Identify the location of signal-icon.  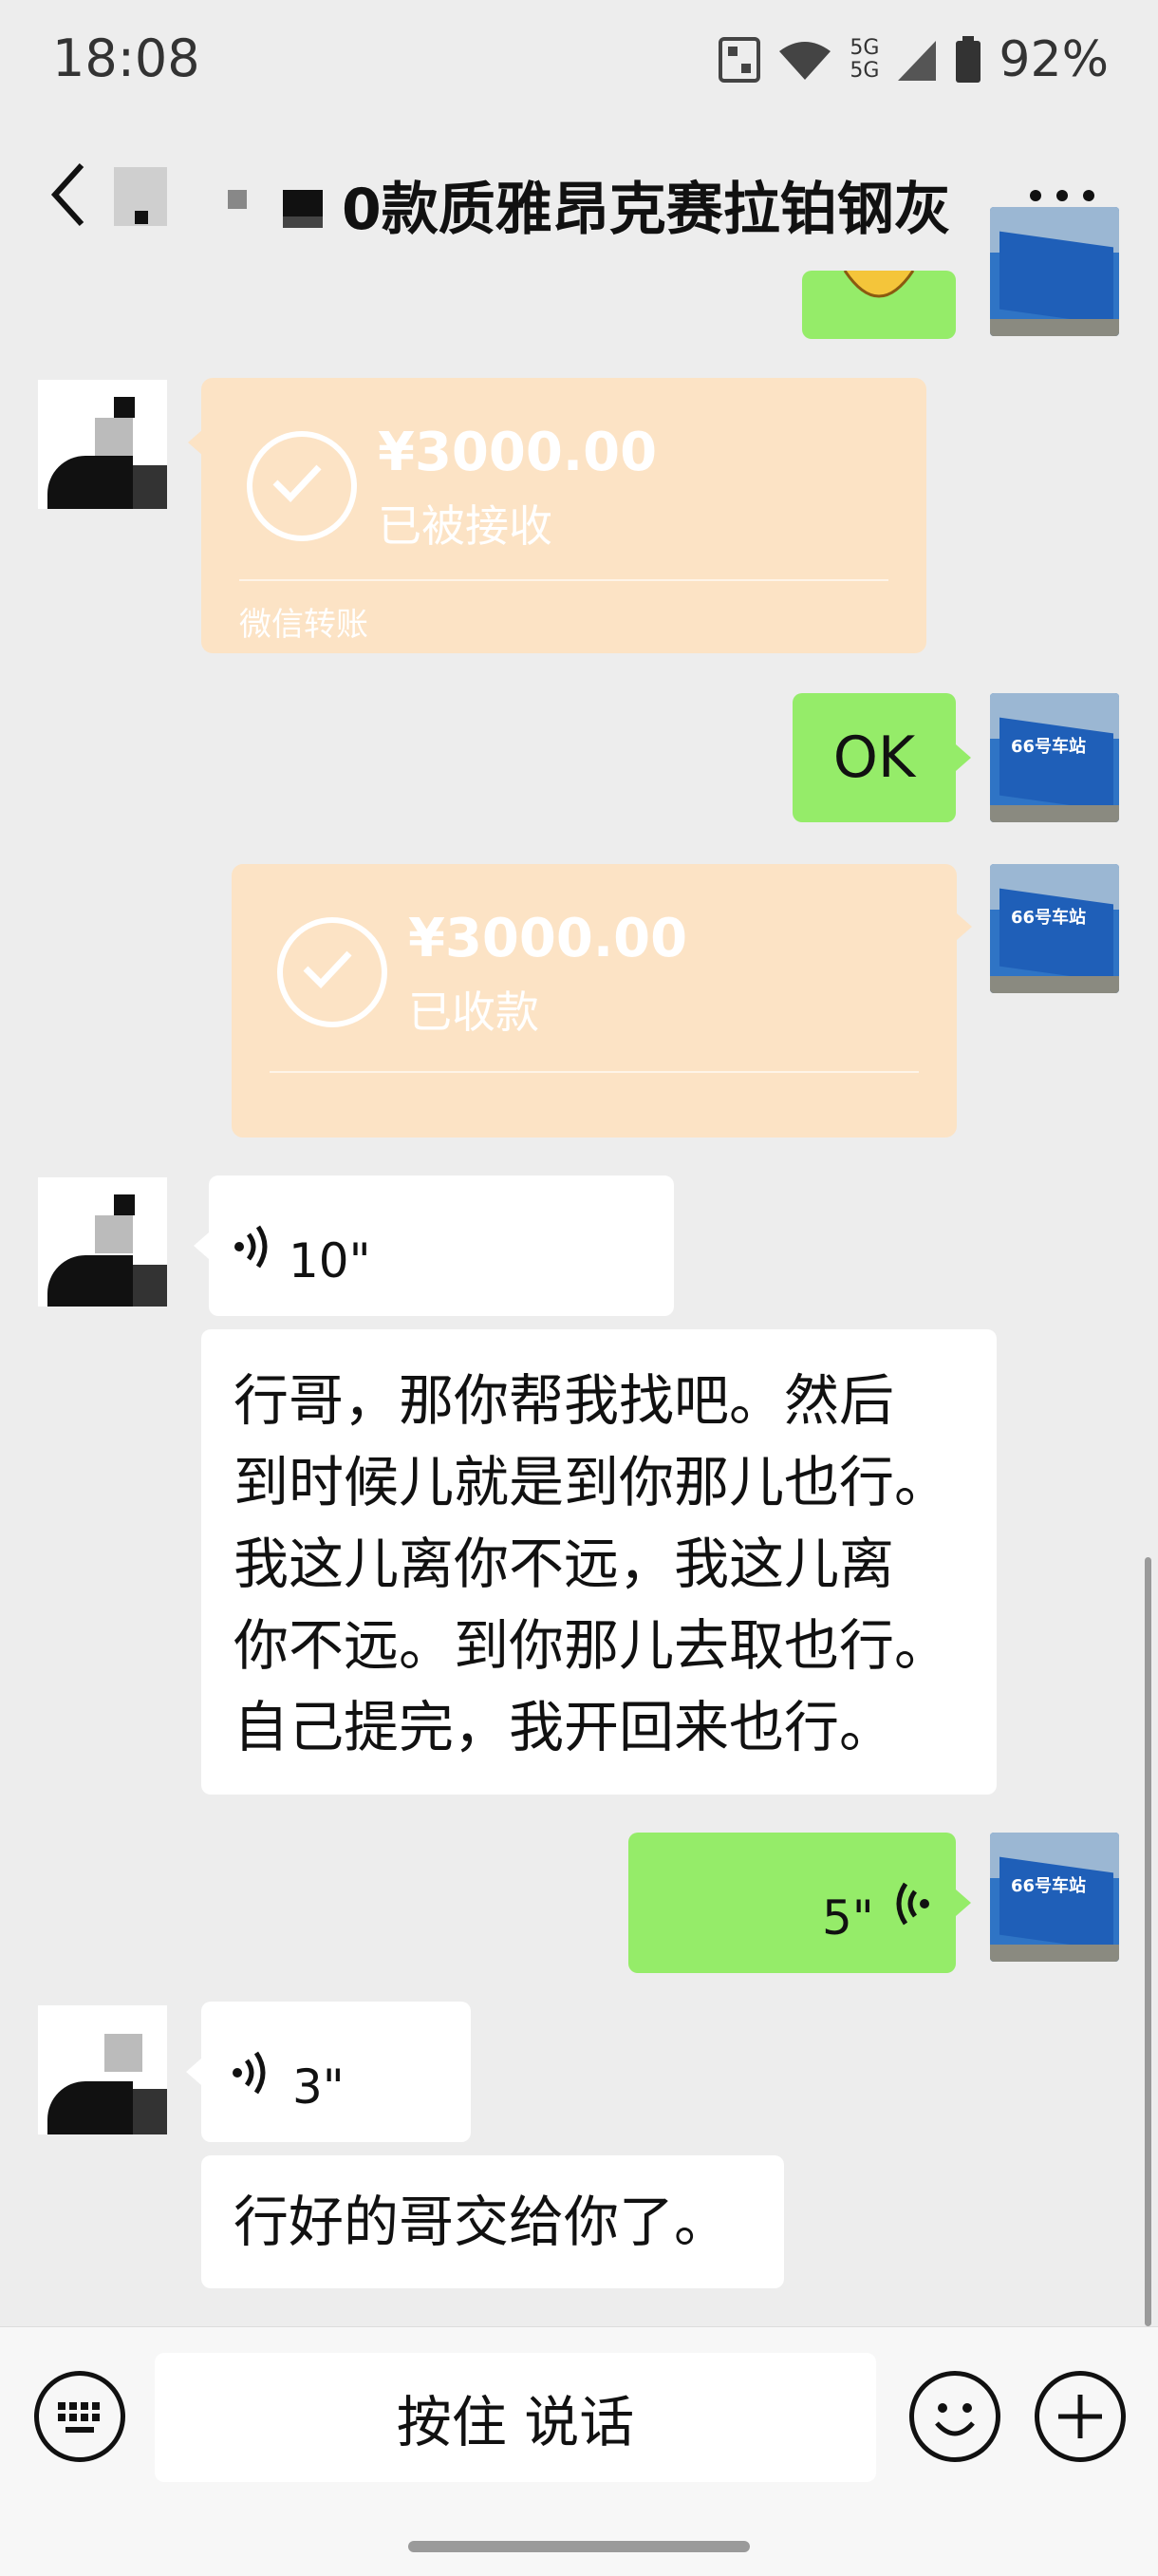
(917, 61).